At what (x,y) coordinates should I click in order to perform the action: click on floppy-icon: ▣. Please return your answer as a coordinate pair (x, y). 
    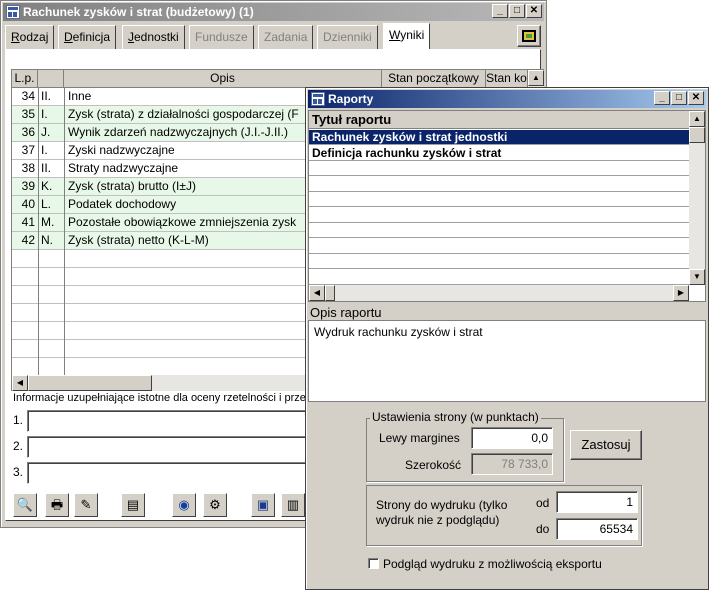
    Looking at the image, I should click on (263, 504).